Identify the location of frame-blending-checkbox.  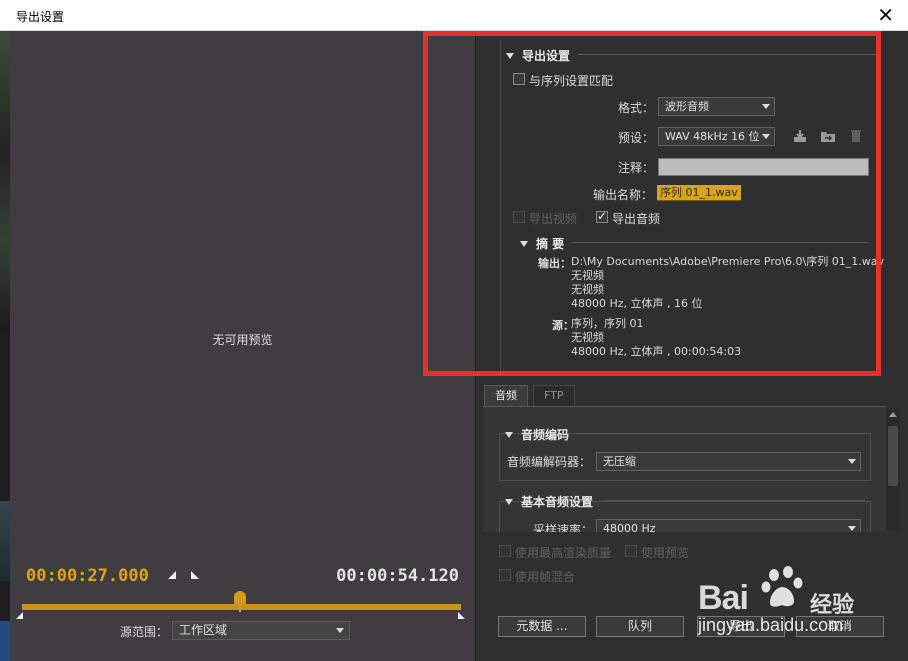
(505, 575).